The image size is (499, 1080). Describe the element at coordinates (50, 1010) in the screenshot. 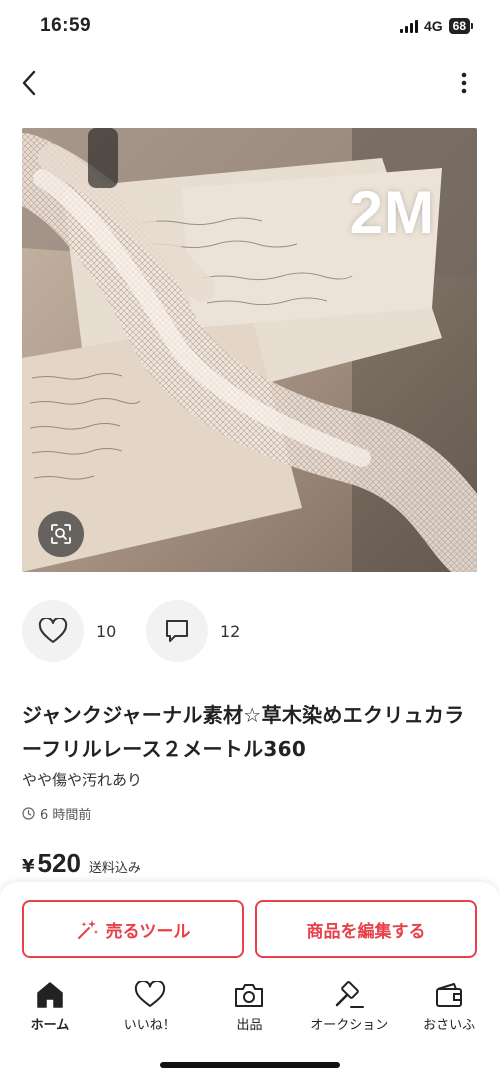

I see `tab-home: ホーム` at that location.